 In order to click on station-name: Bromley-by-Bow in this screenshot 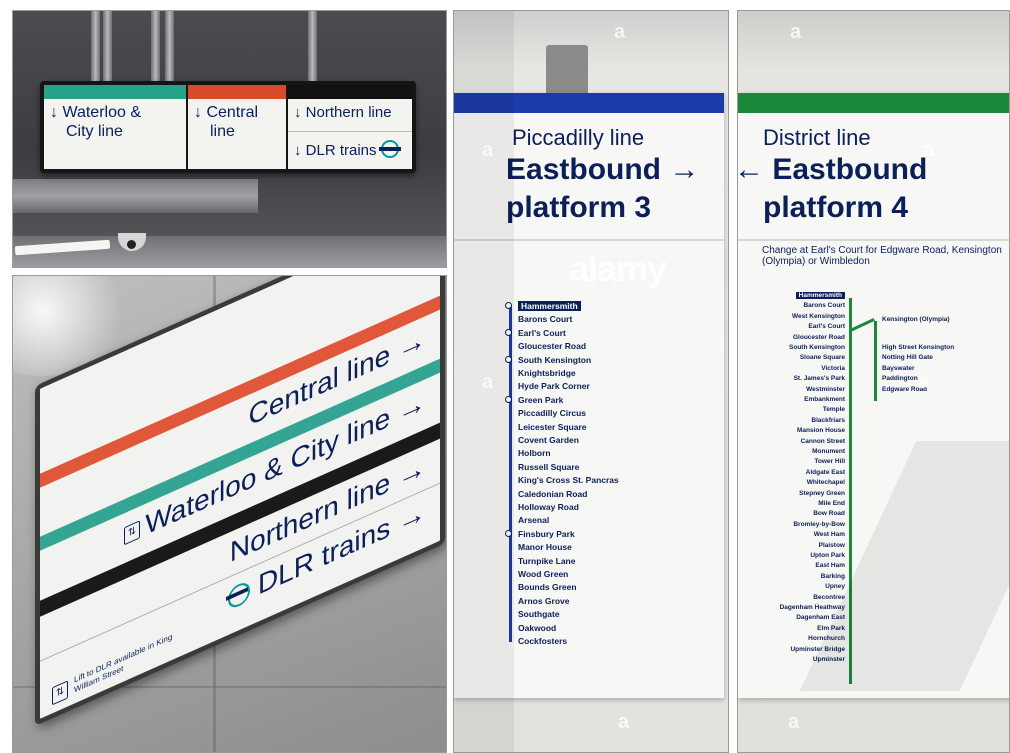, I will do `click(819, 524)`.